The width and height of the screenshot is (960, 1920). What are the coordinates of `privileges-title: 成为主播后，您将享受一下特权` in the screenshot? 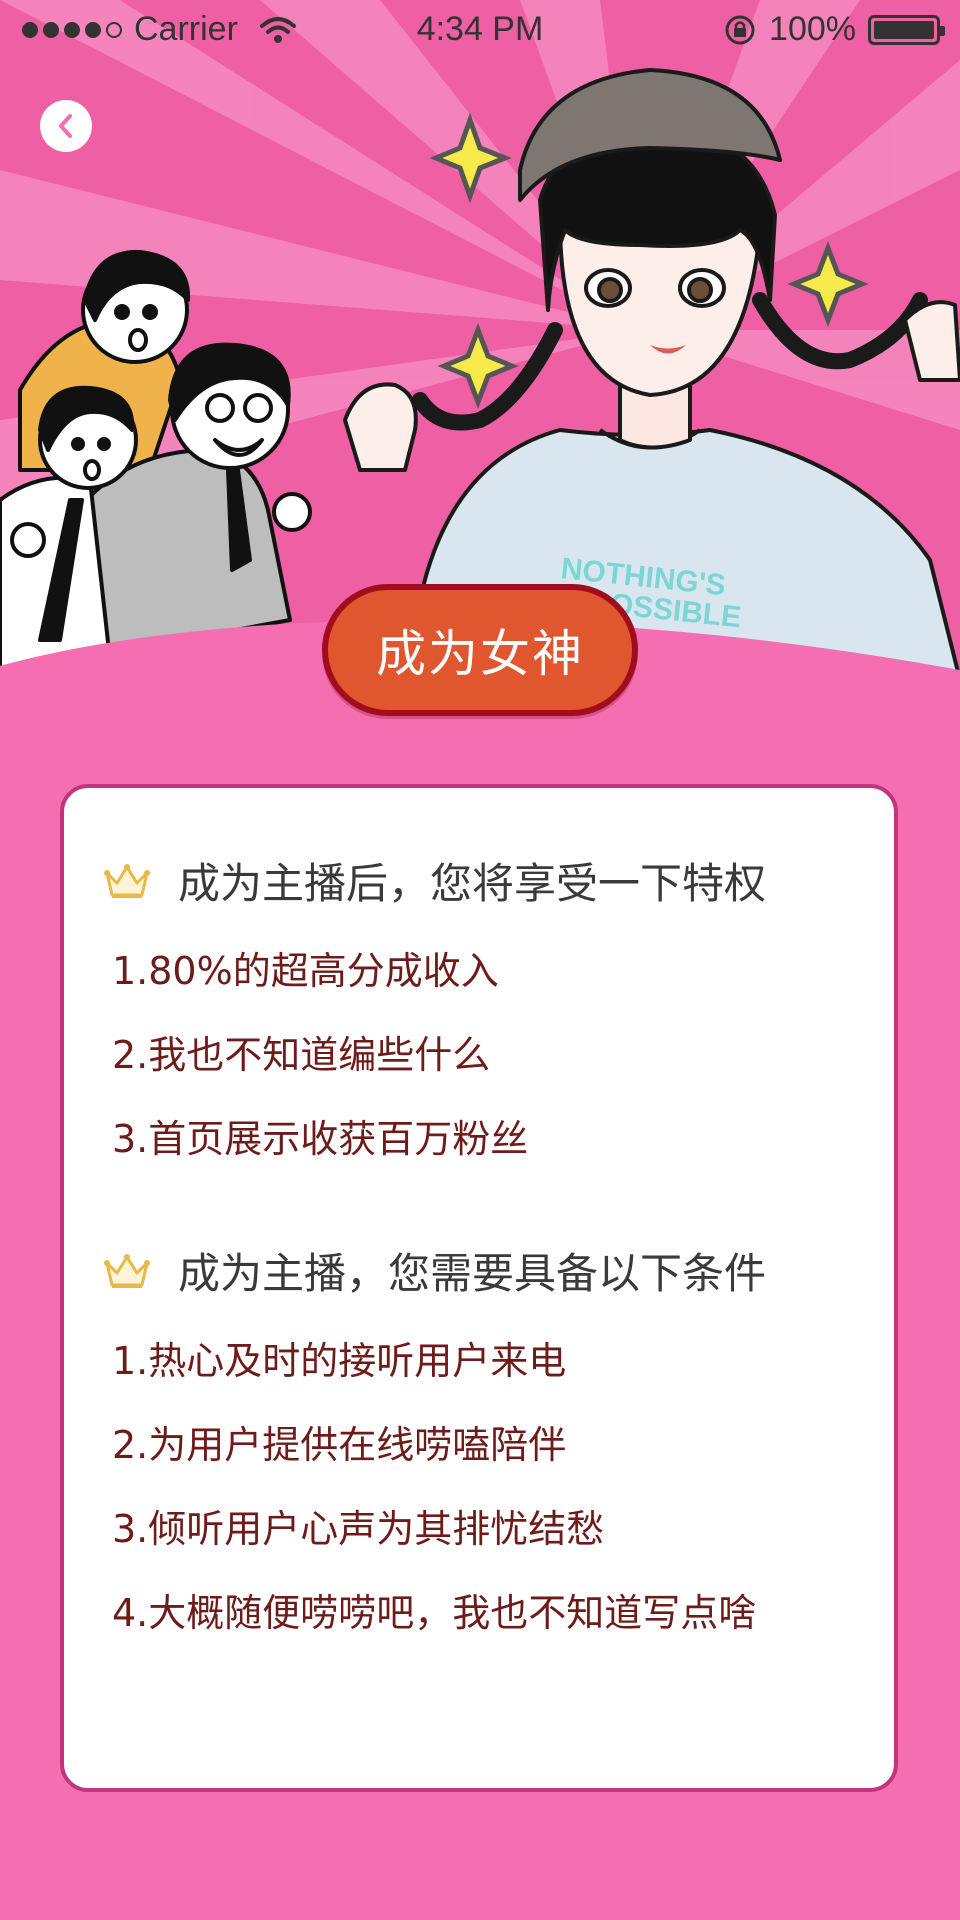 It's located at (472, 883).